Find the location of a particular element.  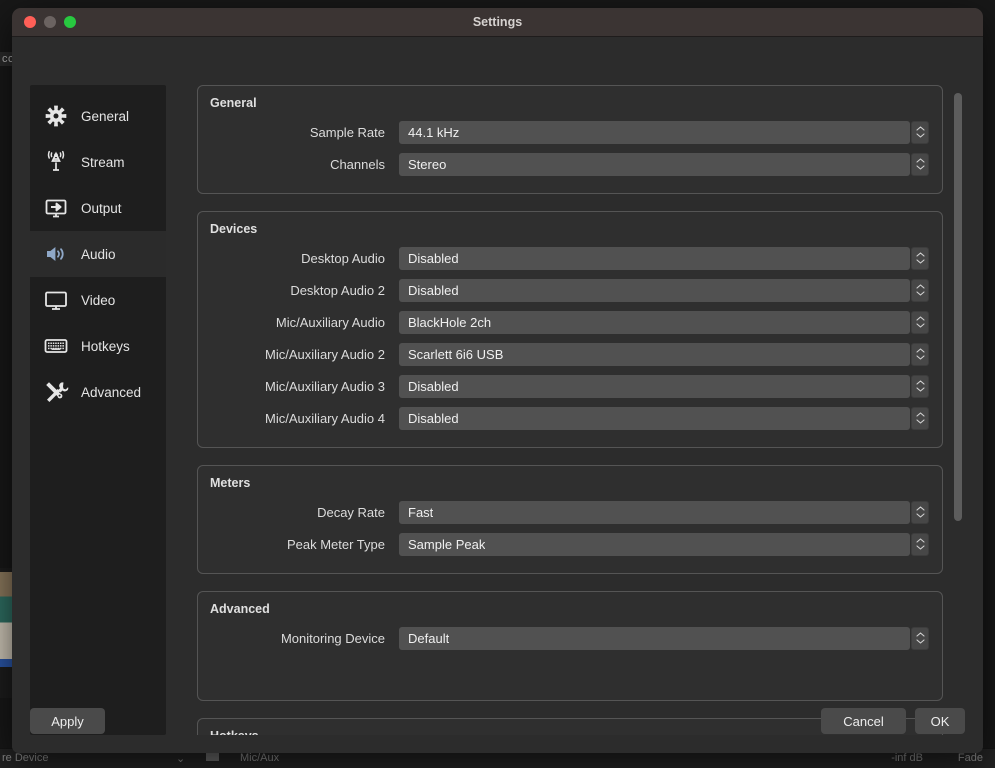

keyboard-icon is located at coordinates (56, 346).